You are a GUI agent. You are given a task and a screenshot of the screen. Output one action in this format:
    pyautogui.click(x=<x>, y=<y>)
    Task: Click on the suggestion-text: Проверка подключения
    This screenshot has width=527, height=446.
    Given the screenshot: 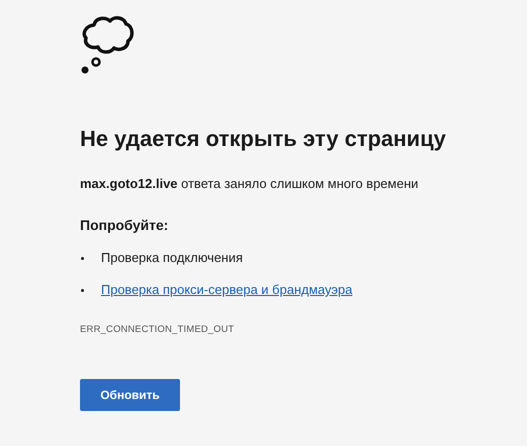 What is the action you would take?
    pyautogui.click(x=172, y=258)
    